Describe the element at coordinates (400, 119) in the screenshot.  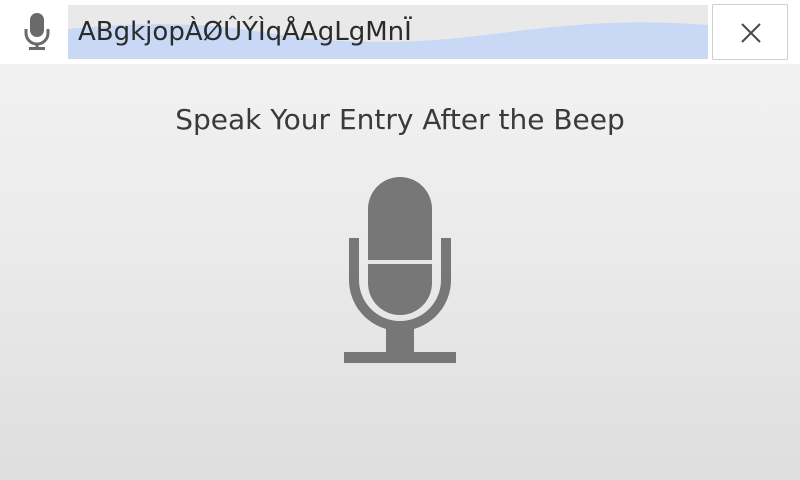
I see `speak-prompt: Speak Your Entry After the Beep` at that location.